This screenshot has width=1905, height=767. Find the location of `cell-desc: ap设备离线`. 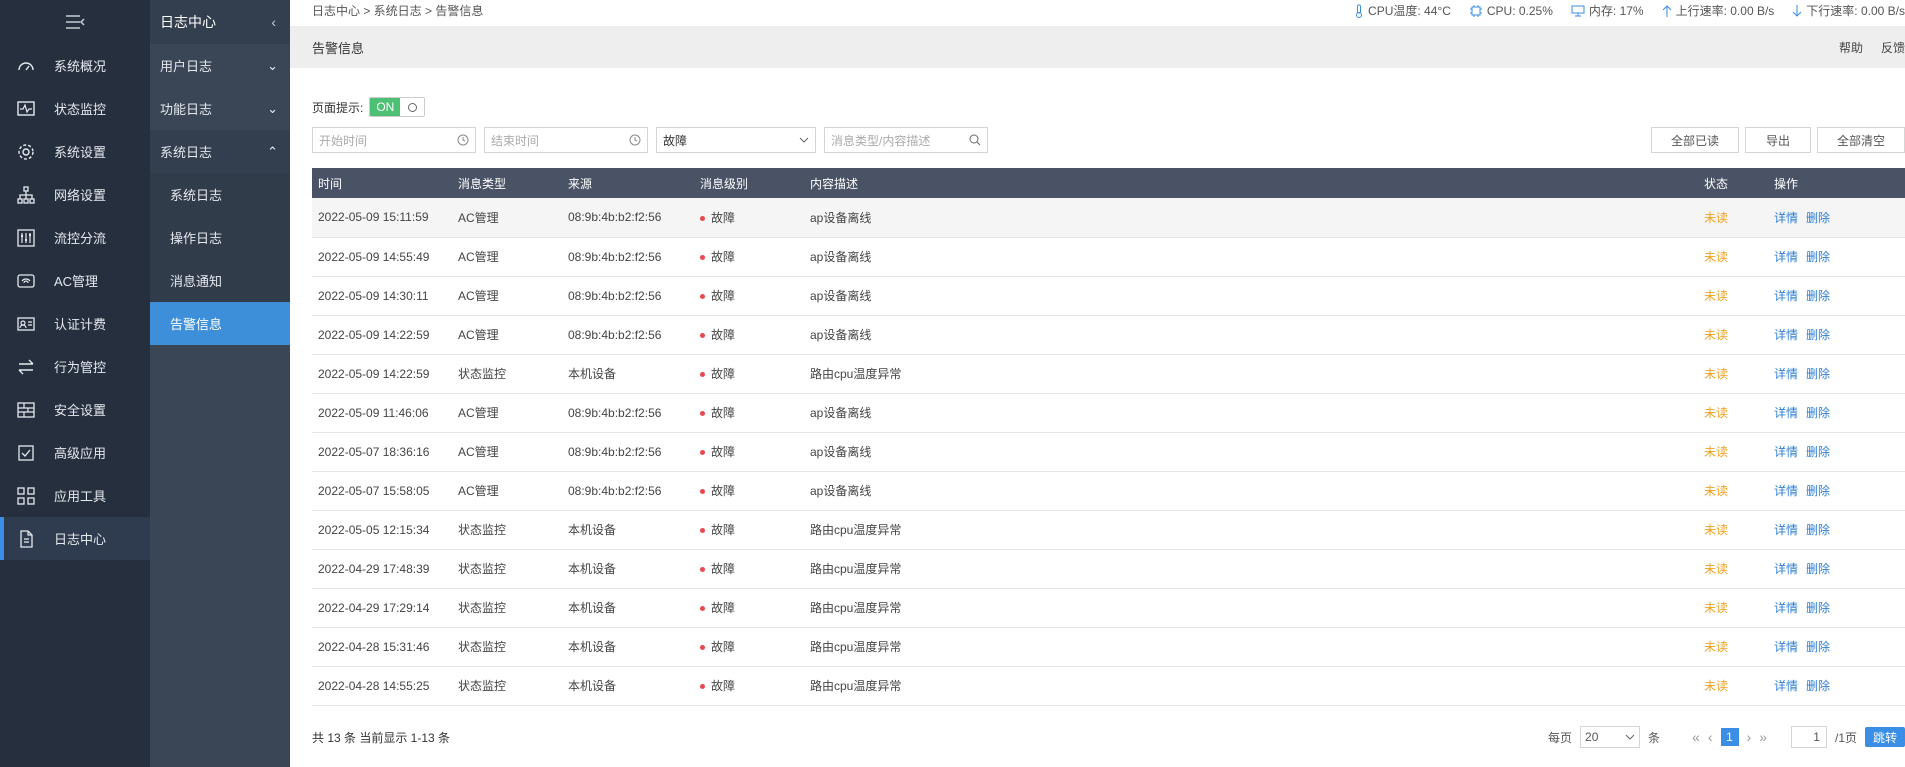

cell-desc: ap设备离线 is located at coordinates (1251, 217).